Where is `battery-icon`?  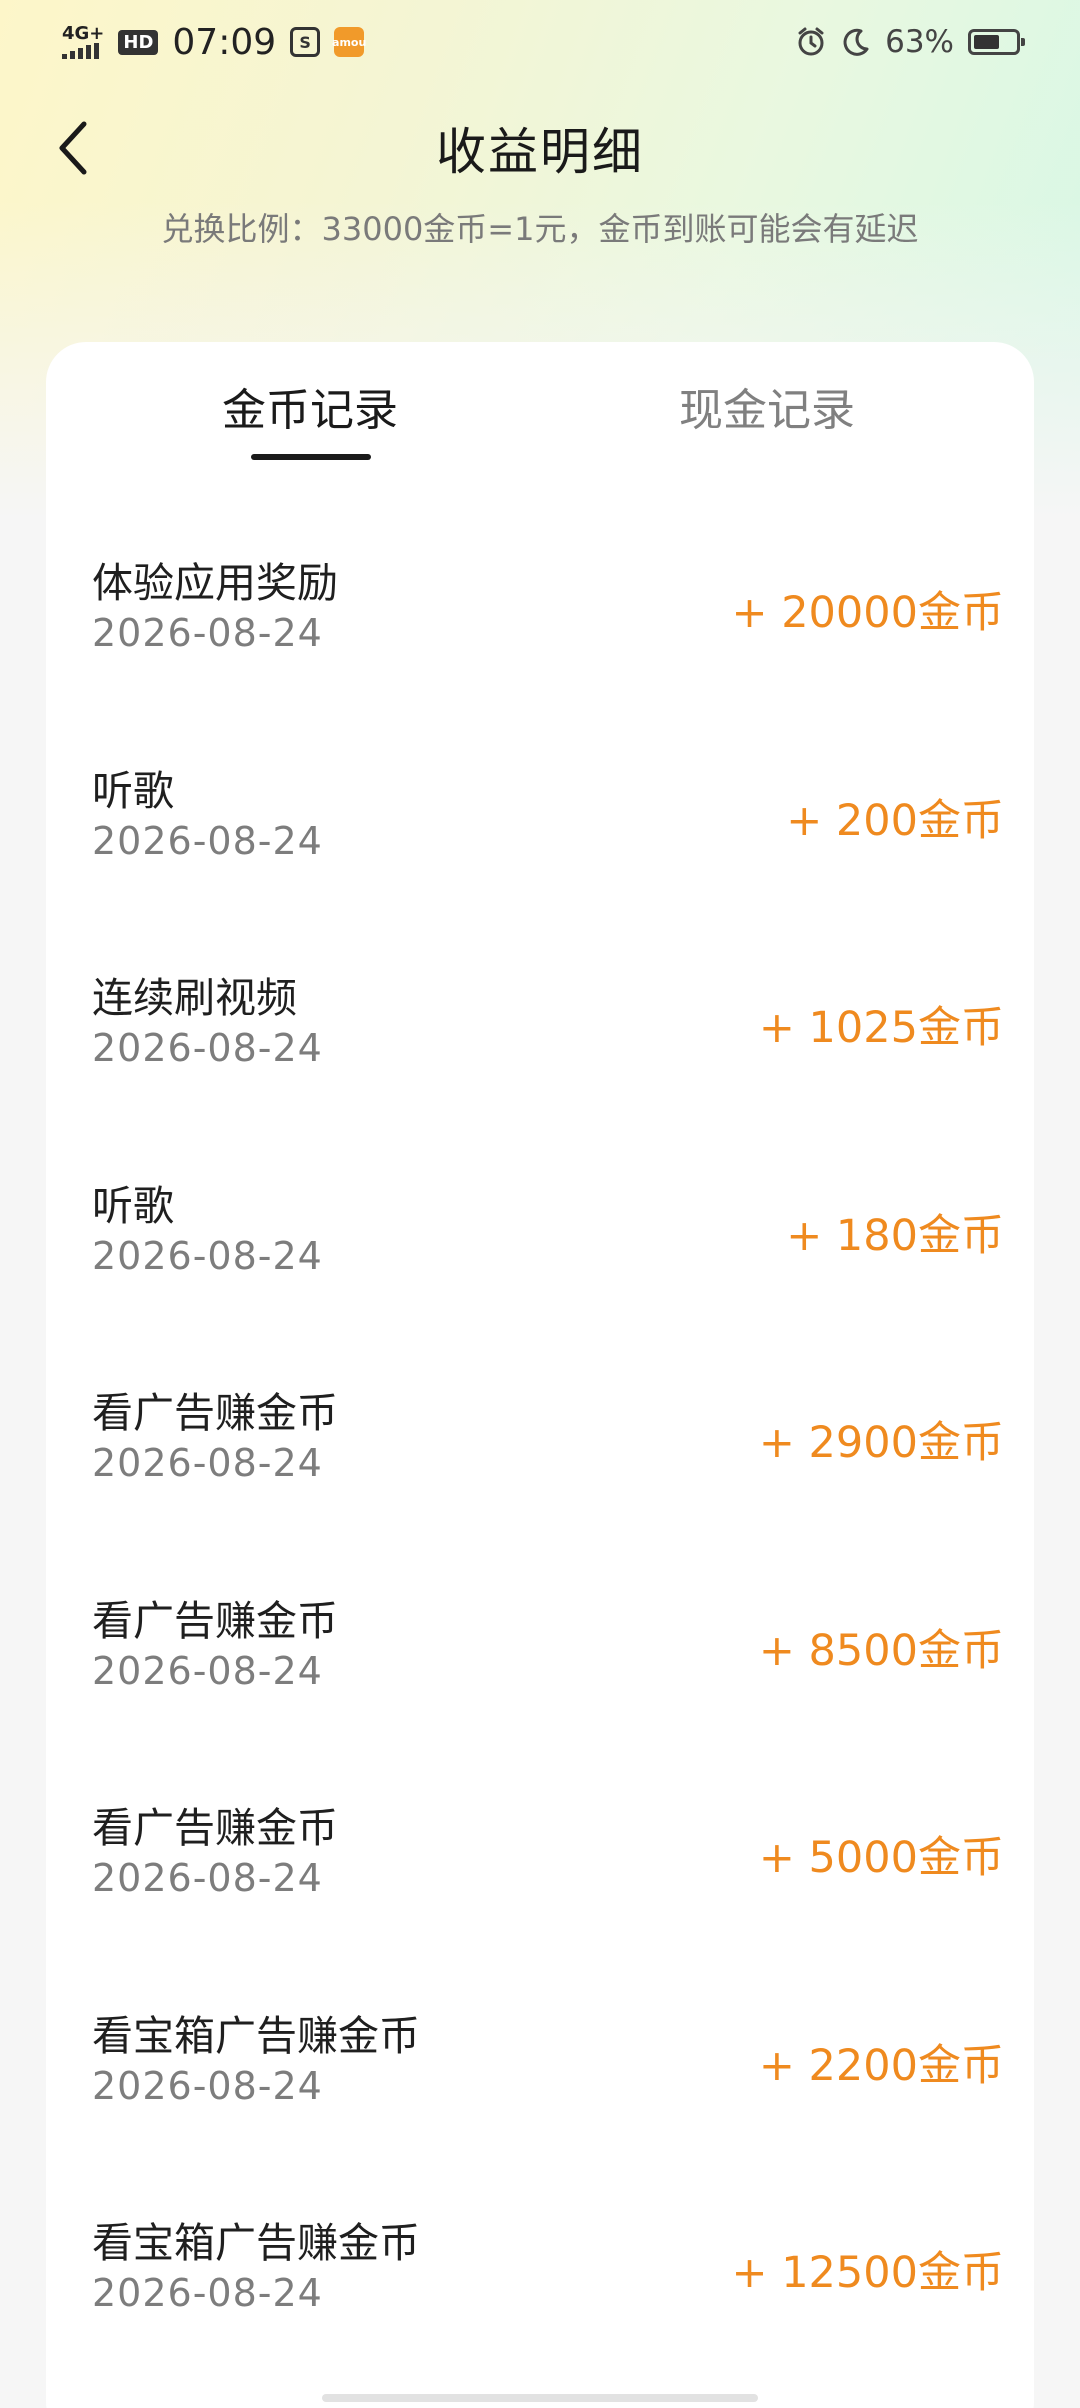
battery-icon is located at coordinates (996, 42).